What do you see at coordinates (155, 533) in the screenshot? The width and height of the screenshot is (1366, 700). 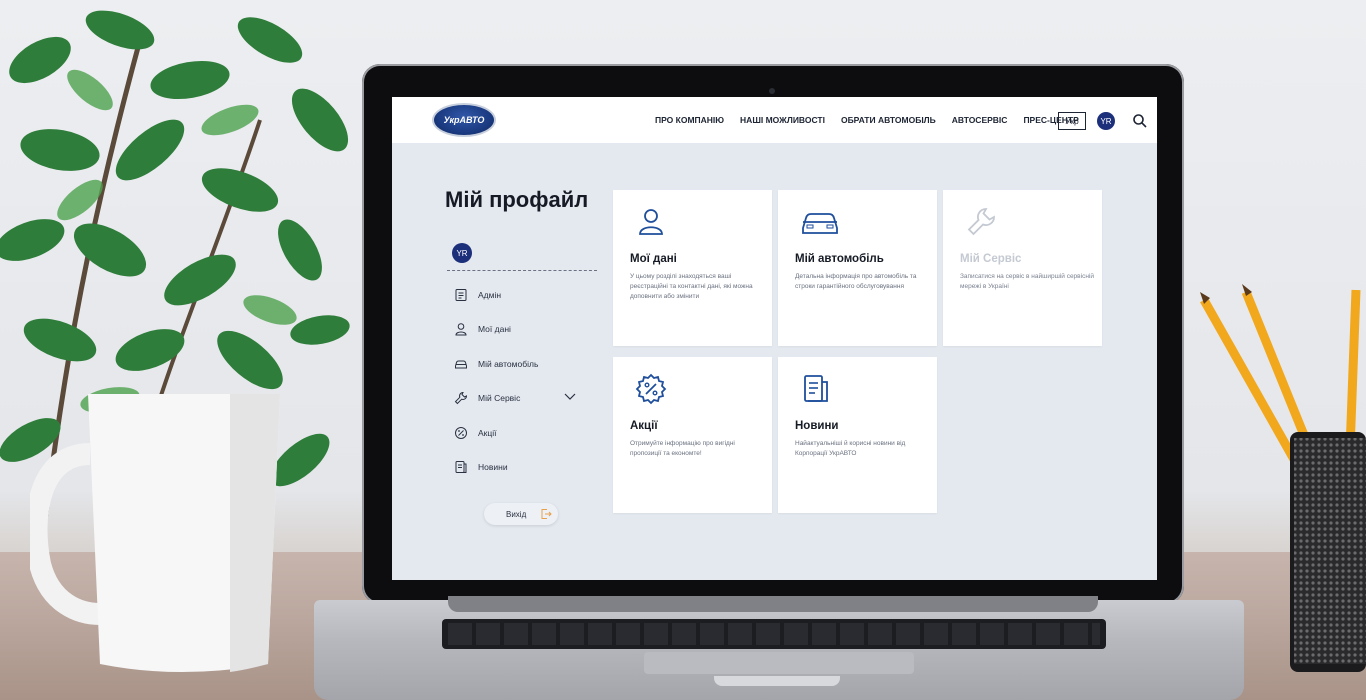 I see `mug-image` at bounding box center [155, 533].